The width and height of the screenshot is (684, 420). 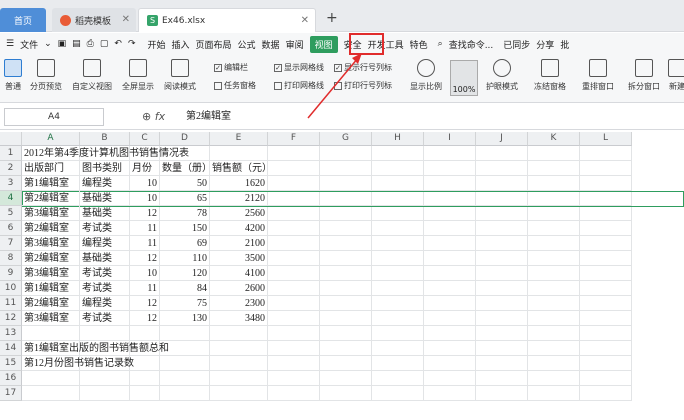 What do you see at coordinates (299, 85) in the screenshot?
I see `print-grid-checkbox: 打印网格线` at bounding box center [299, 85].